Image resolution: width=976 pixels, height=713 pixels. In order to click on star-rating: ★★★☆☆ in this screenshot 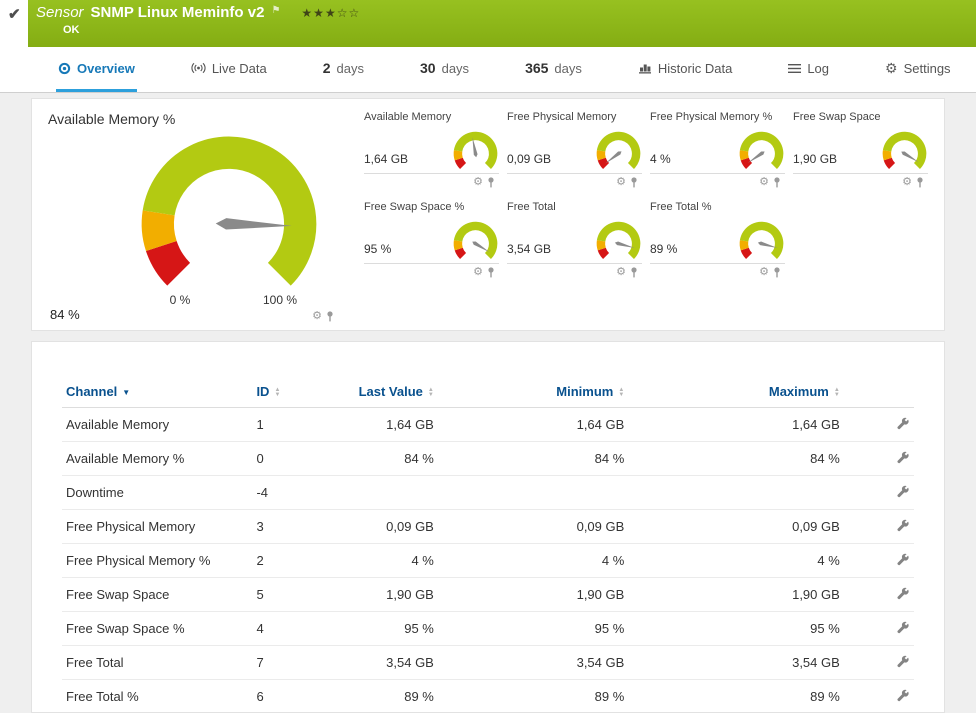, I will do `click(330, 13)`.